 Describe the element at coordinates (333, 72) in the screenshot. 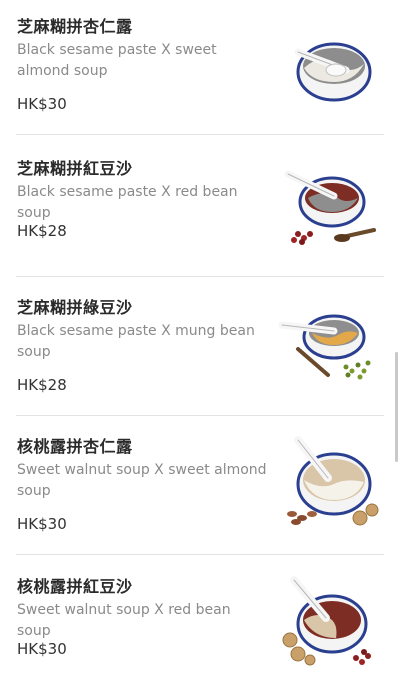

I see `sesame-almond-soup-icon` at that location.